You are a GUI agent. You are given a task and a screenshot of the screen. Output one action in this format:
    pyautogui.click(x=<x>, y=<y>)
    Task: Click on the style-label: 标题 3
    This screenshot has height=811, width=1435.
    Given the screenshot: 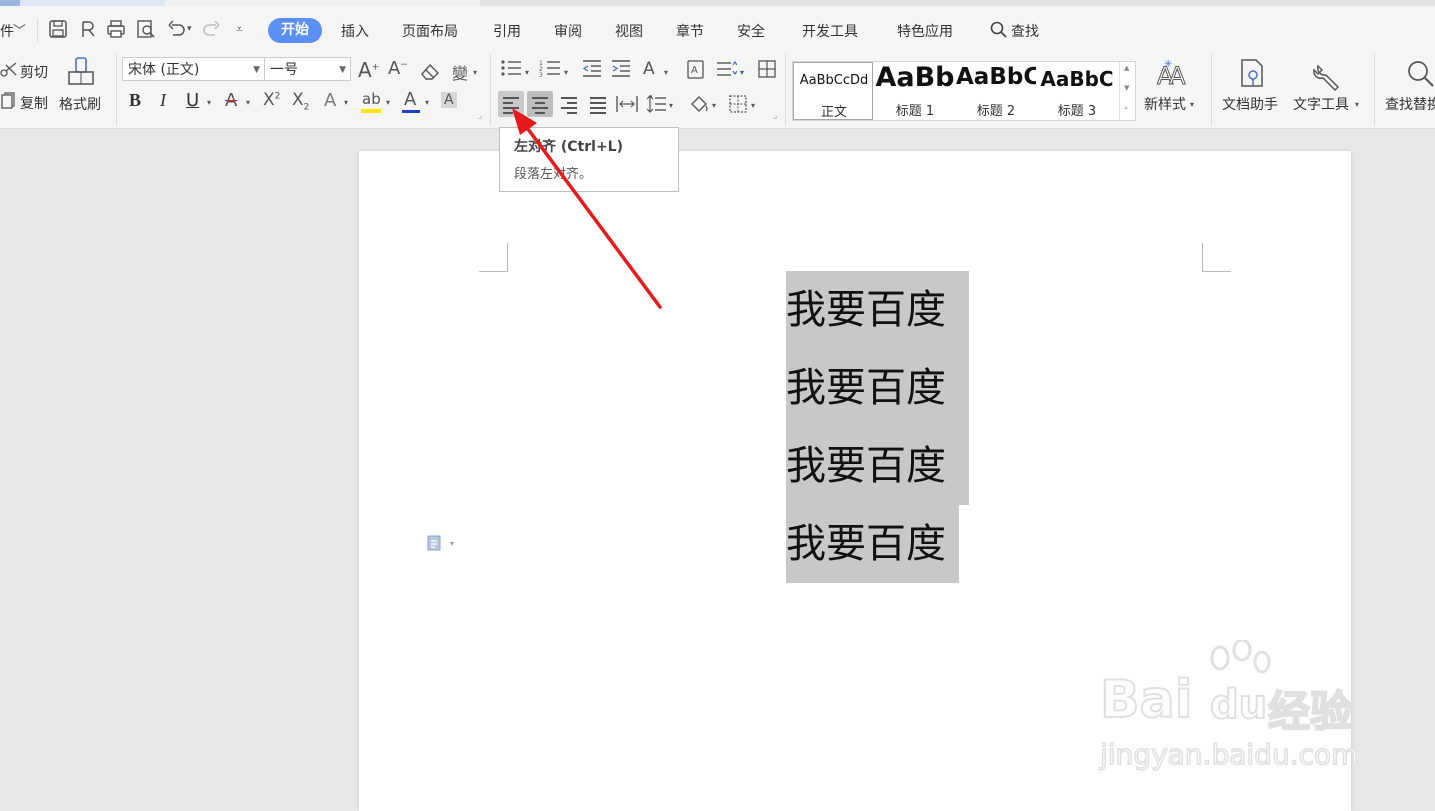 What is the action you would take?
    pyautogui.click(x=1077, y=111)
    